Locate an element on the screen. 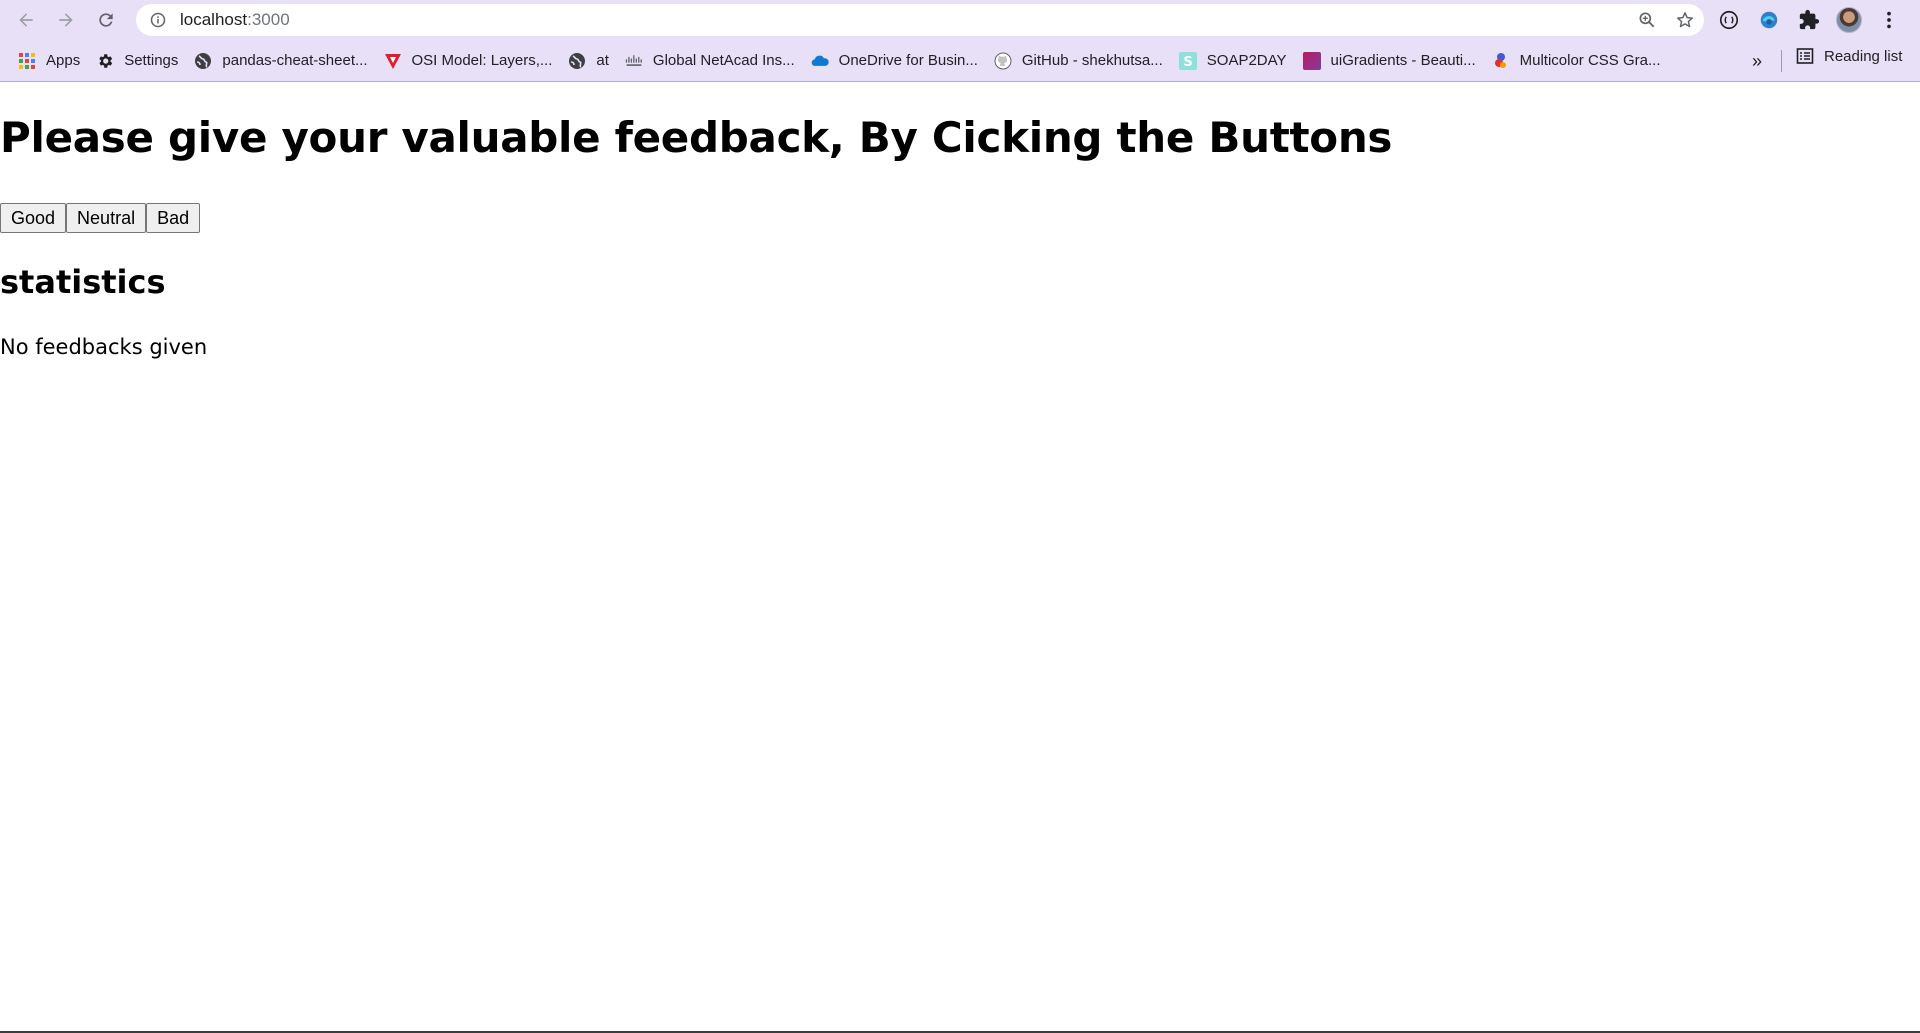 Image resolution: width=1920 pixels, height=1033 pixels. arrow-left-icon is located at coordinates (26, 20).